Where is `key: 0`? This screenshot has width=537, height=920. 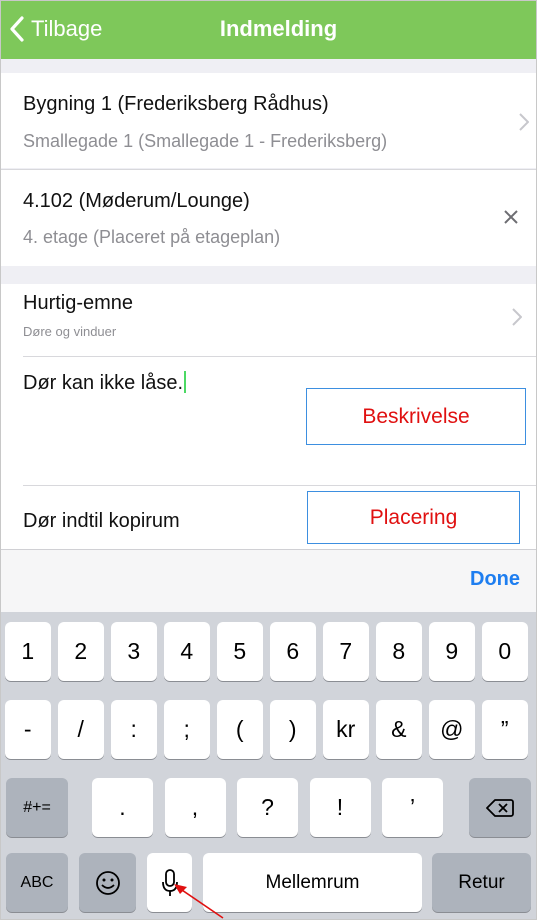 key: 0 is located at coordinates (505, 651).